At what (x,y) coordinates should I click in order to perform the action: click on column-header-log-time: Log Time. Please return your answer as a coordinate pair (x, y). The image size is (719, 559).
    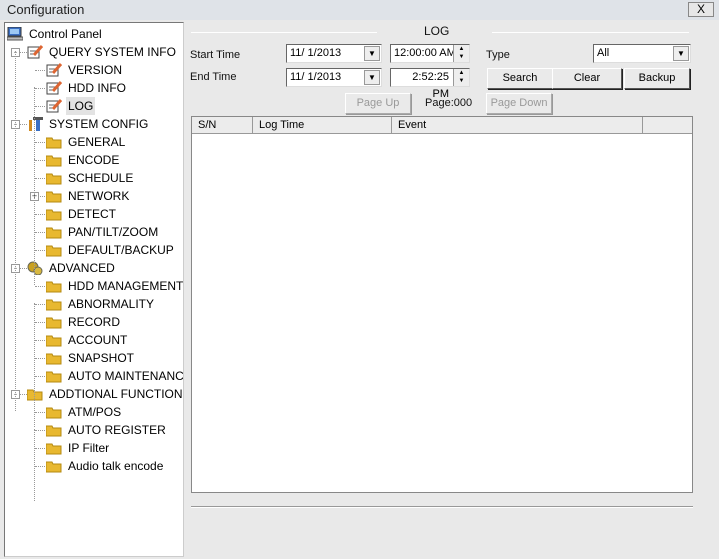
    Looking at the image, I should click on (322, 125).